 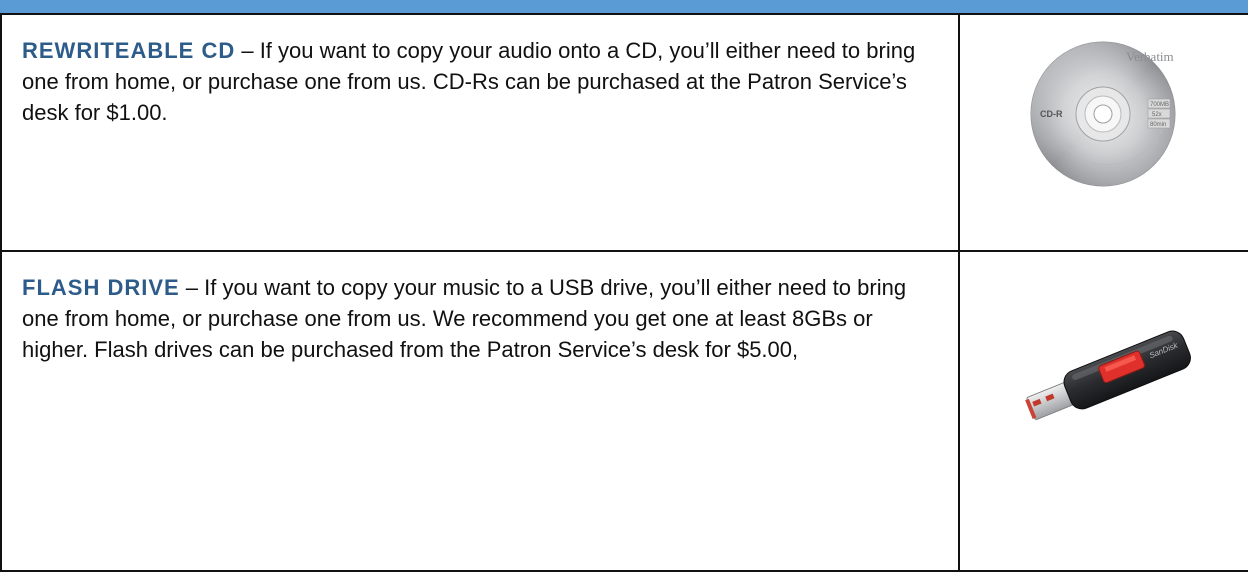 I want to click on item-term: FLASH DRIVE, so click(x=101, y=287).